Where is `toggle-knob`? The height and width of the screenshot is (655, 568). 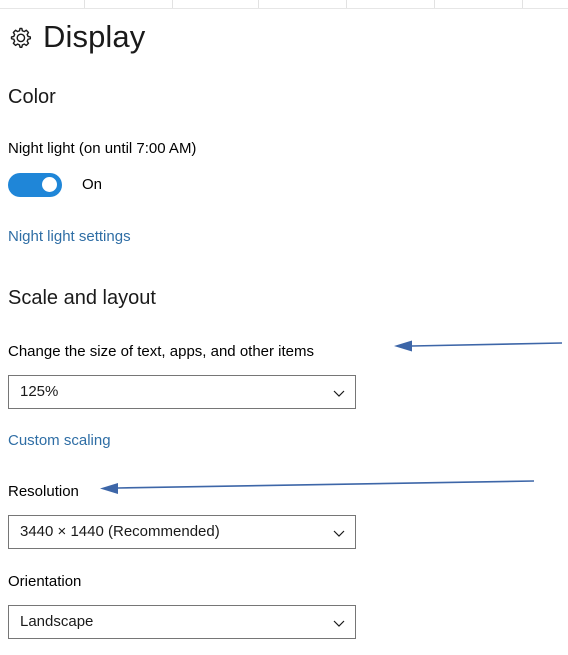
toggle-knob is located at coordinates (49, 184).